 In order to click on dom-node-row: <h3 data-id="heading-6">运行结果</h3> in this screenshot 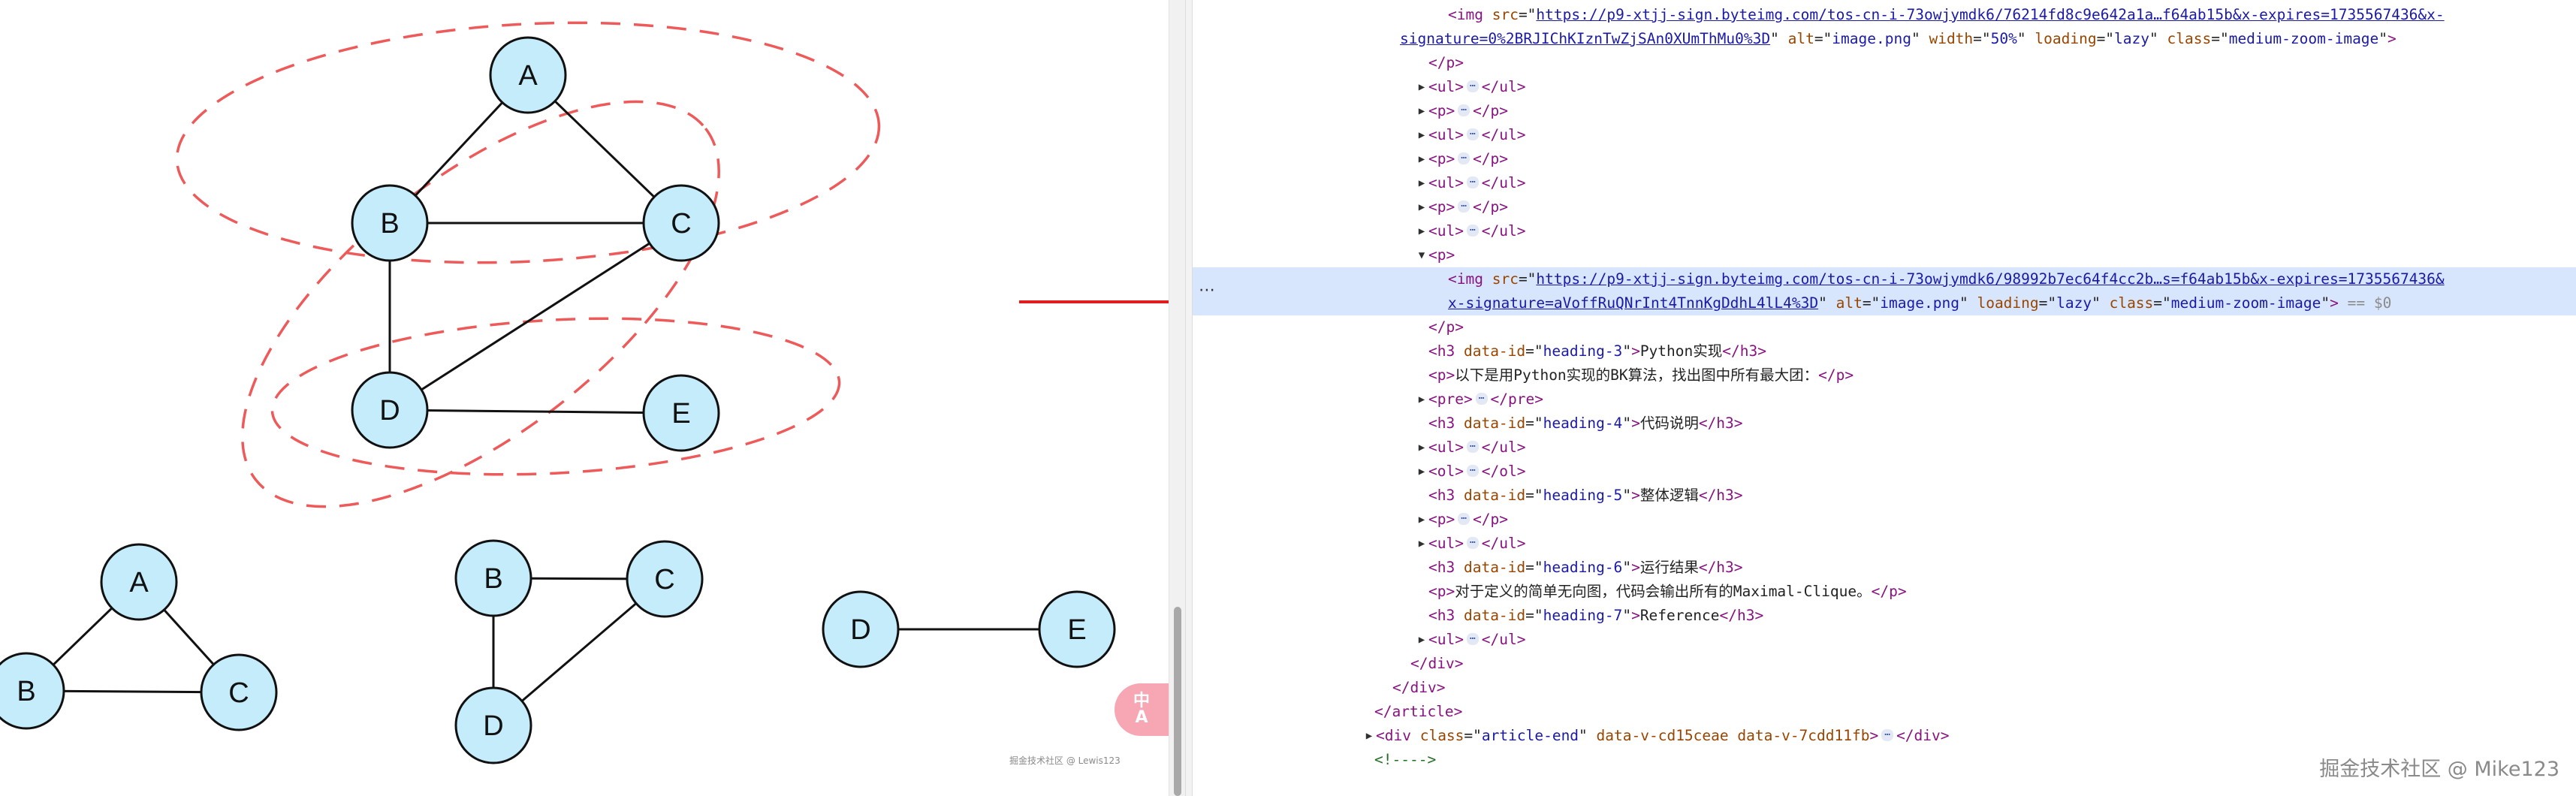, I will do `click(1885, 568)`.